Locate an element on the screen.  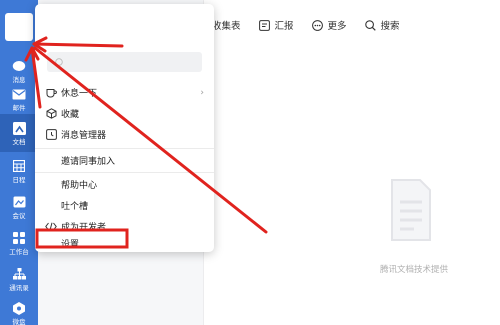
collect-form-button: 收集表 is located at coordinates (226, 25).